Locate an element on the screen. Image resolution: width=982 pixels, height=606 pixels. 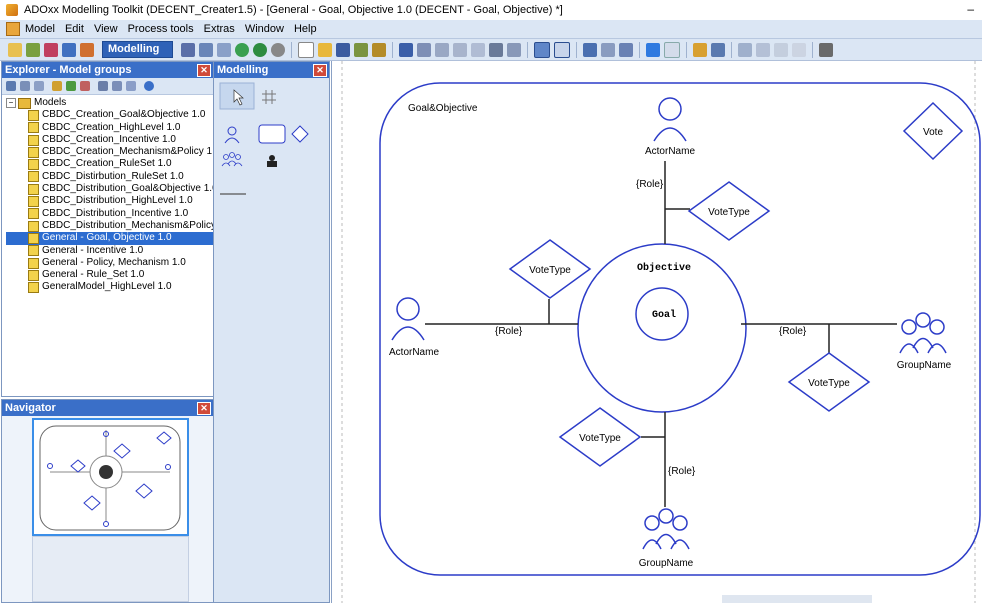
connector-icon is located at coordinates (718, 49).